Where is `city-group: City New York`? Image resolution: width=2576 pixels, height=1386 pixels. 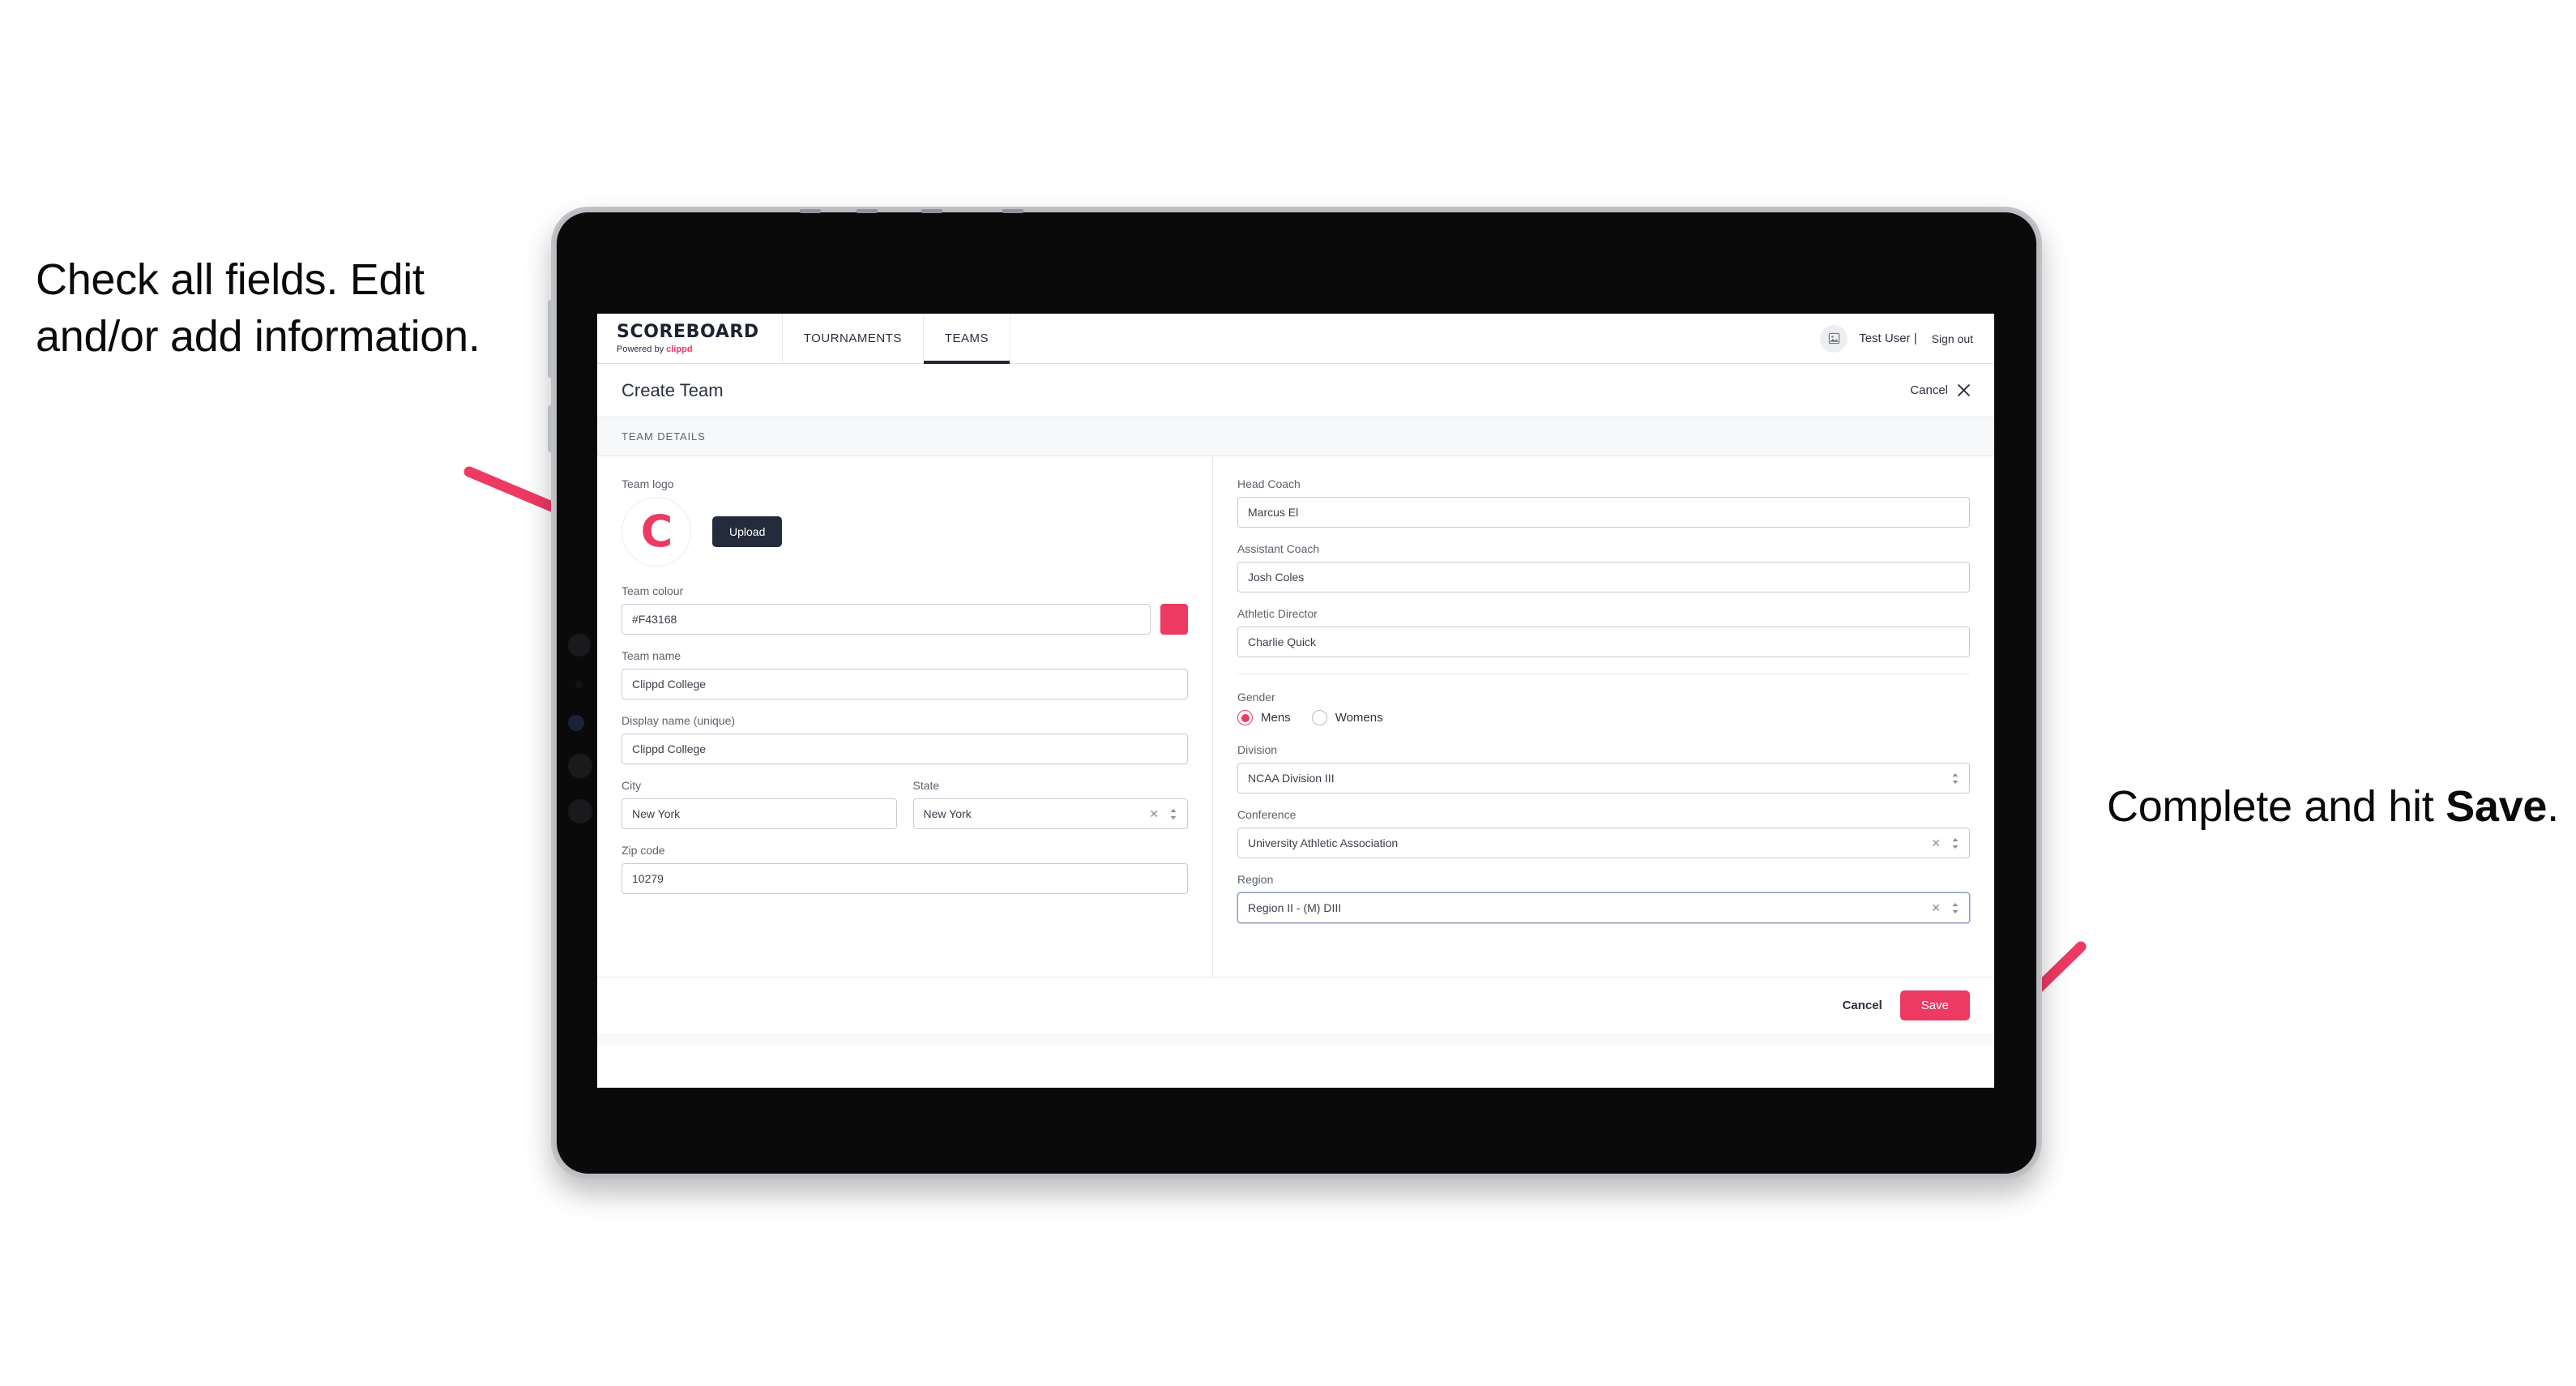 city-group: City New York is located at coordinates (759, 804).